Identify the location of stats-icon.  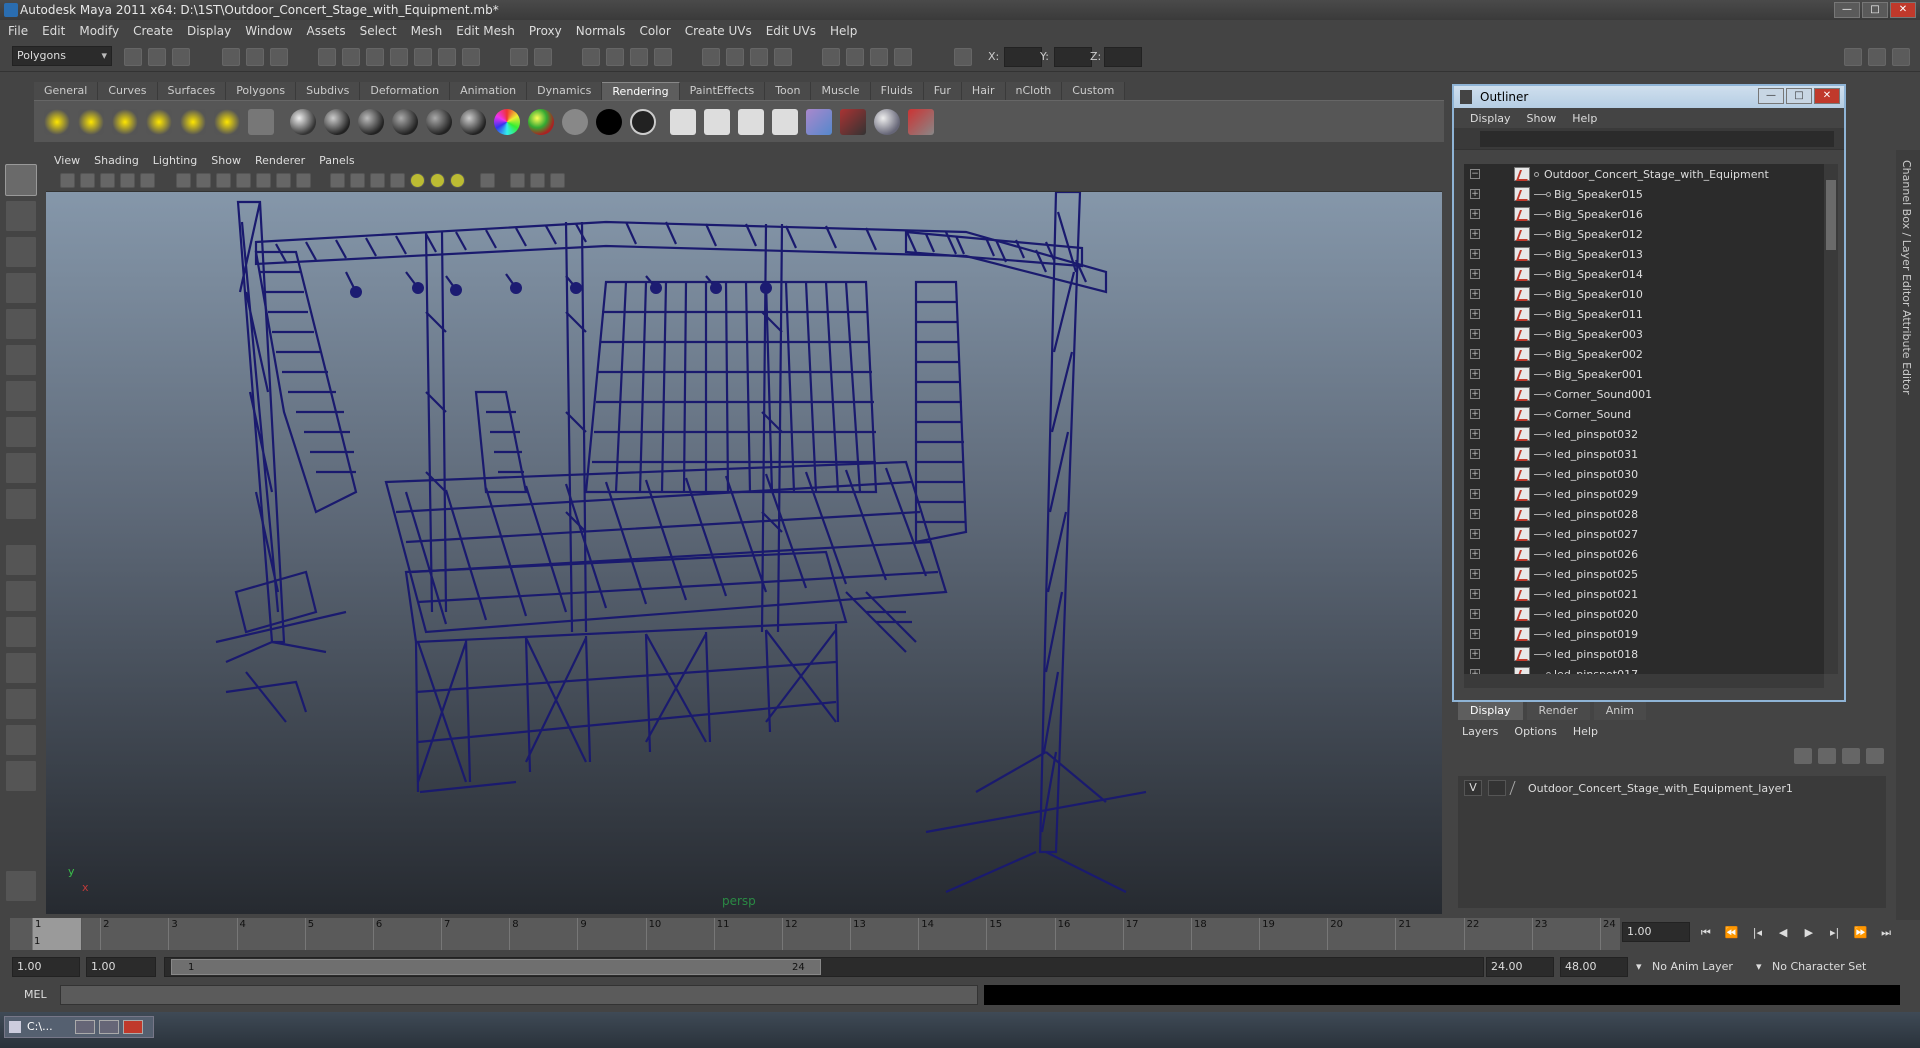
(831, 57).